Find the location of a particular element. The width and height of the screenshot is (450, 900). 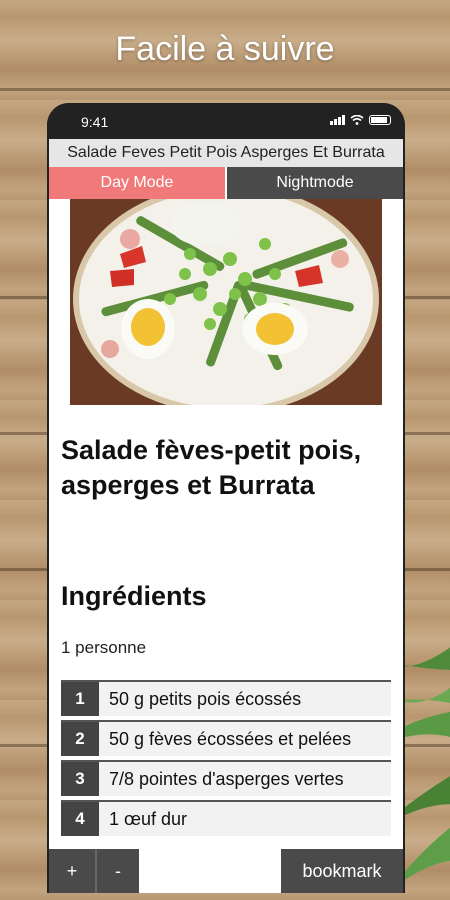

ingredient-row: 3 7/8 pointes d'asperges vertes is located at coordinates (226, 778).